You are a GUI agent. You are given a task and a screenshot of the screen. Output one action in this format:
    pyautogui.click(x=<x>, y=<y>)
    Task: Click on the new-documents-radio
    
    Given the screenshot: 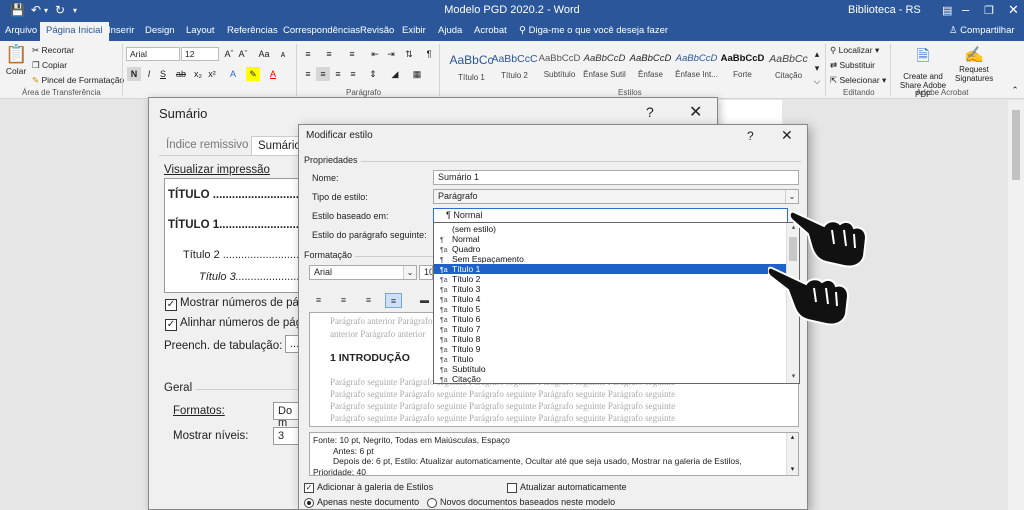 What is the action you would take?
    pyautogui.click(x=432, y=503)
    